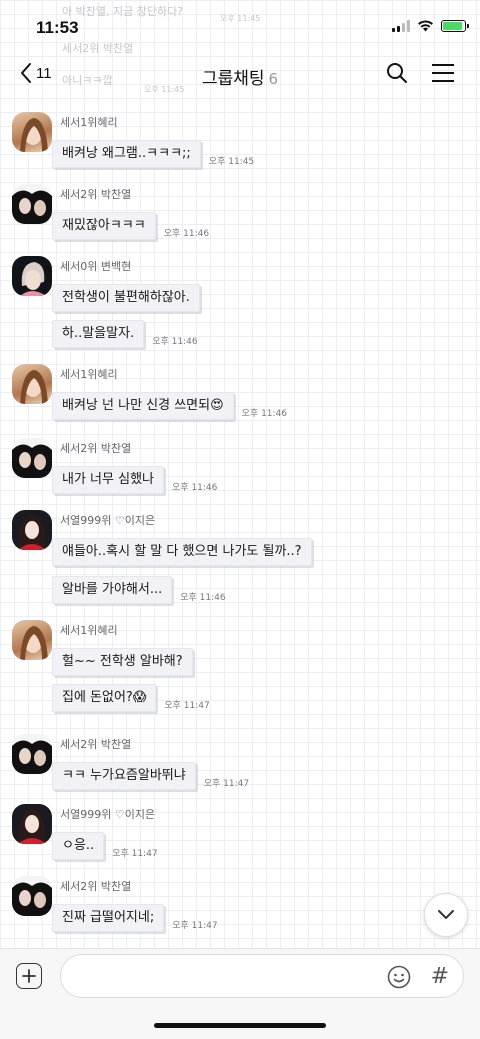 The height and width of the screenshot is (1039, 480). What do you see at coordinates (98, 48) in the screenshot?
I see `ghost-sender-line: 세서2위 박찬열` at bounding box center [98, 48].